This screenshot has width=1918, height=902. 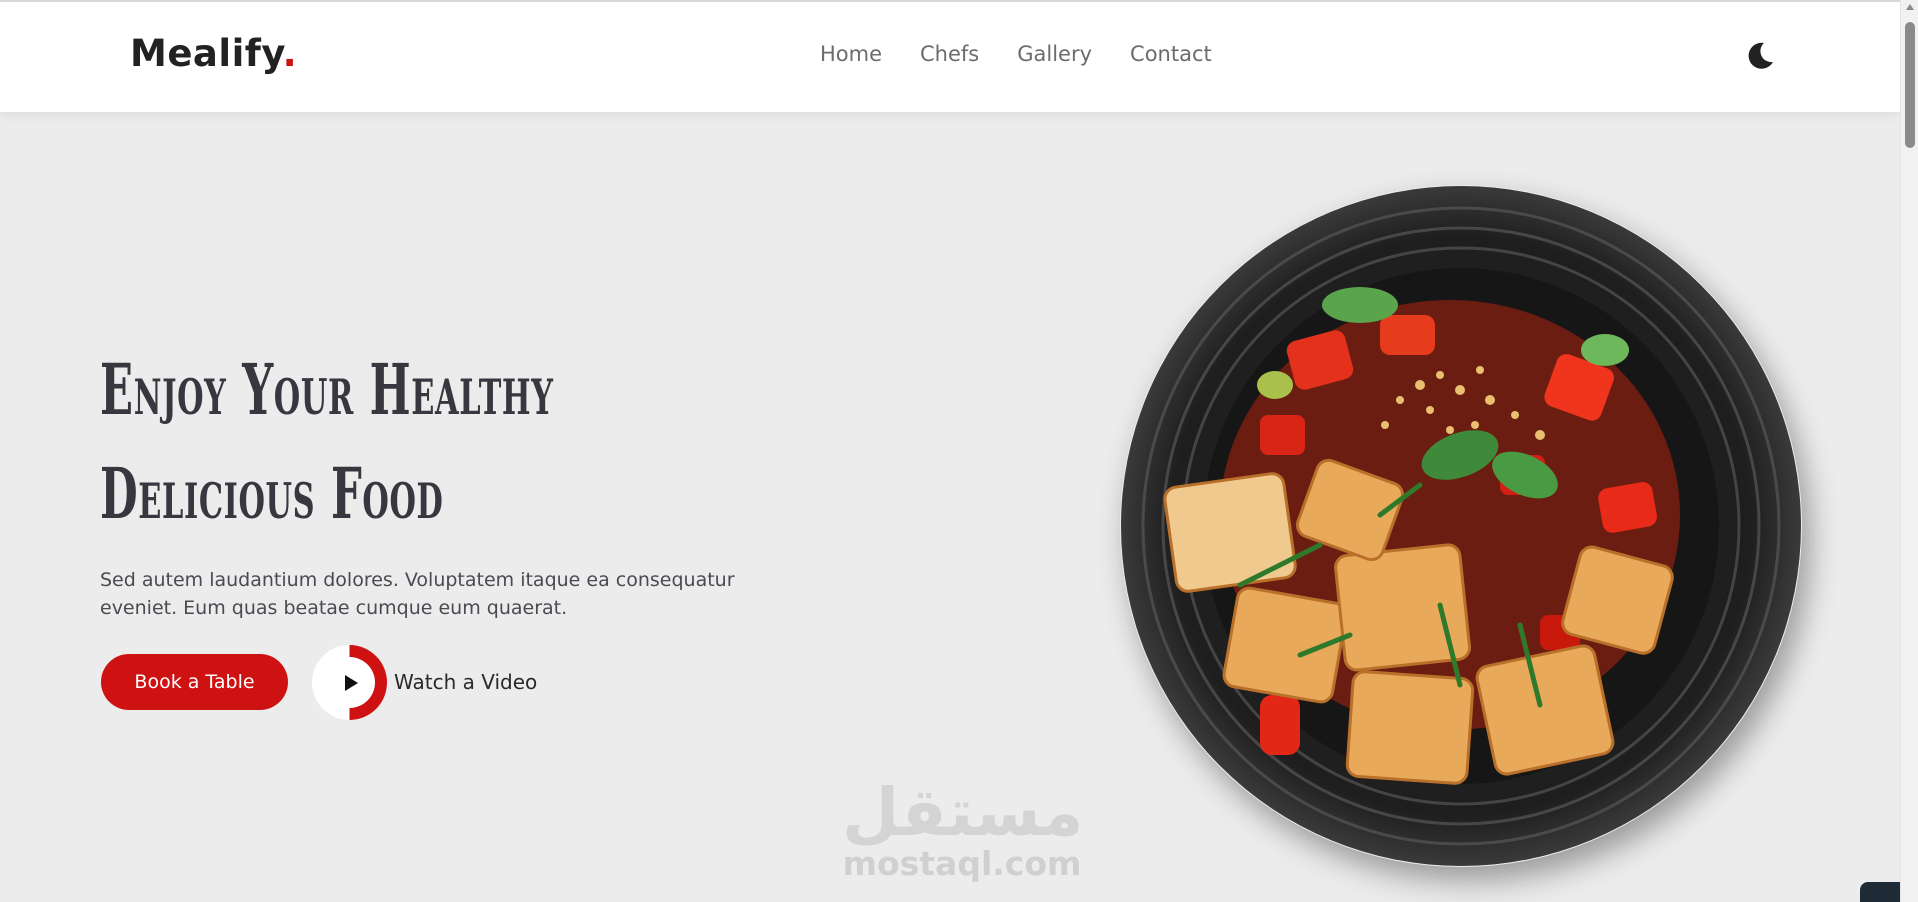 What do you see at coordinates (1016, 54) in the screenshot?
I see `main-nav: Home Chefs Gallery Contact` at bounding box center [1016, 54].